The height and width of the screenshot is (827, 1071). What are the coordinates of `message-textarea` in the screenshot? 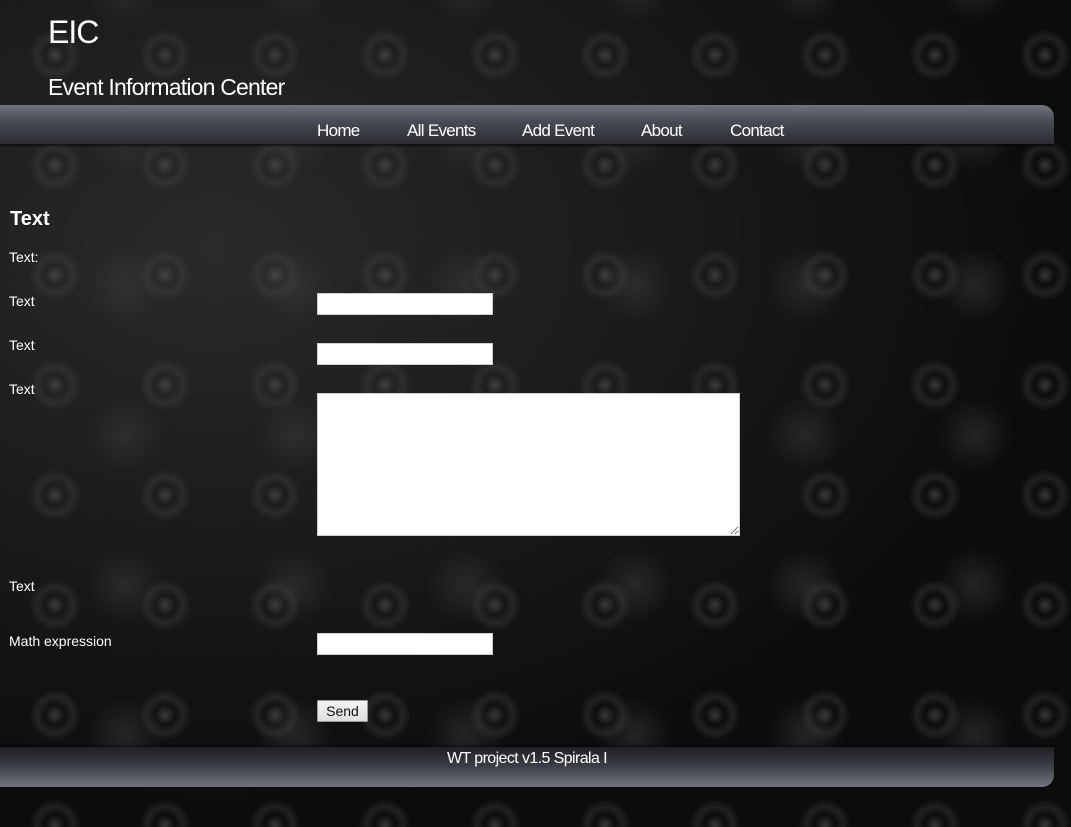 It's located at (528, 464).